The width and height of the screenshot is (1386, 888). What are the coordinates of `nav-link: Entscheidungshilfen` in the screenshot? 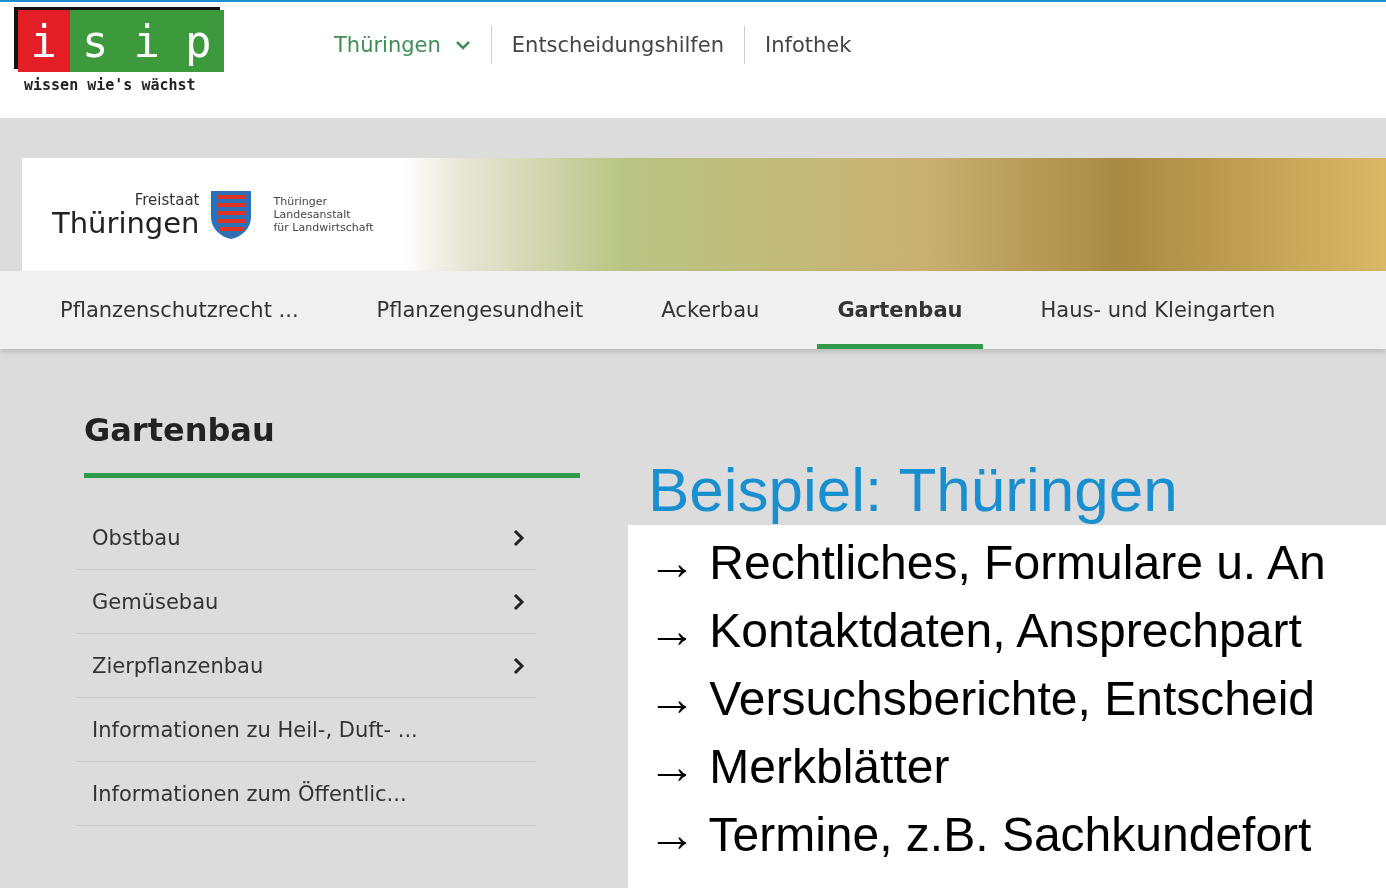 It's located at (617, 45).